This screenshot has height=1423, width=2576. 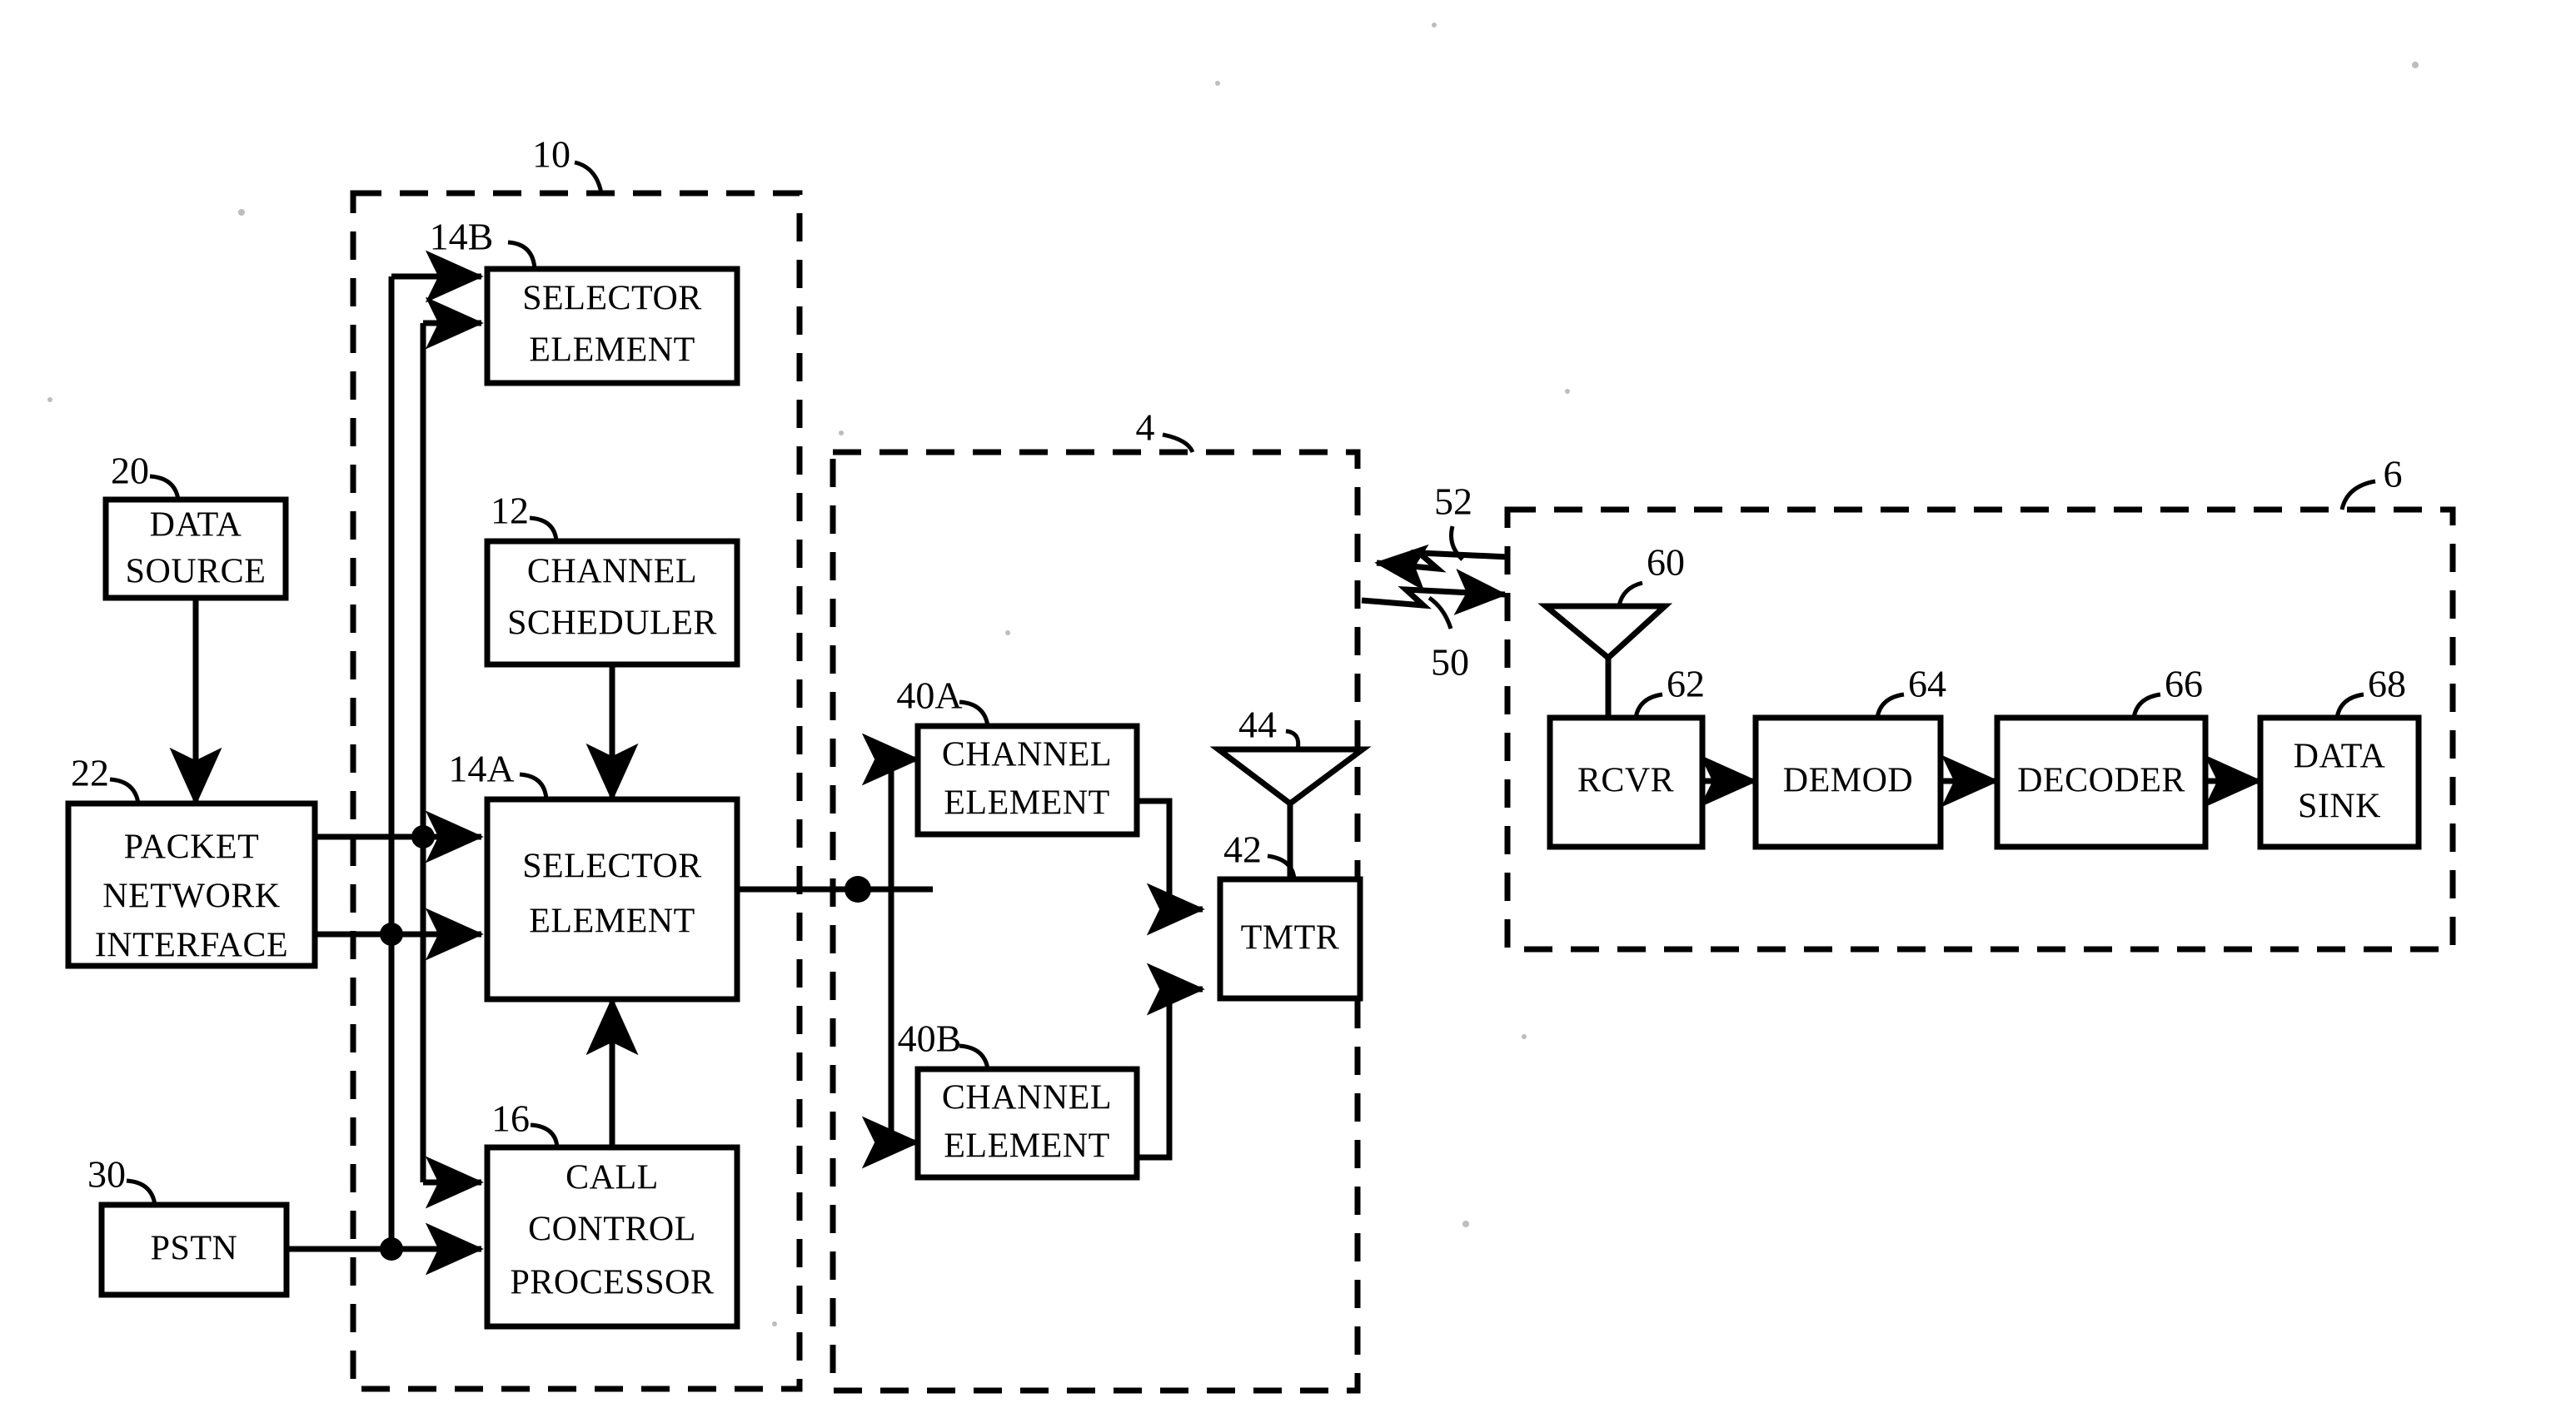 I want to click on wire-split-to-40b, so click(x=890, y=1029).